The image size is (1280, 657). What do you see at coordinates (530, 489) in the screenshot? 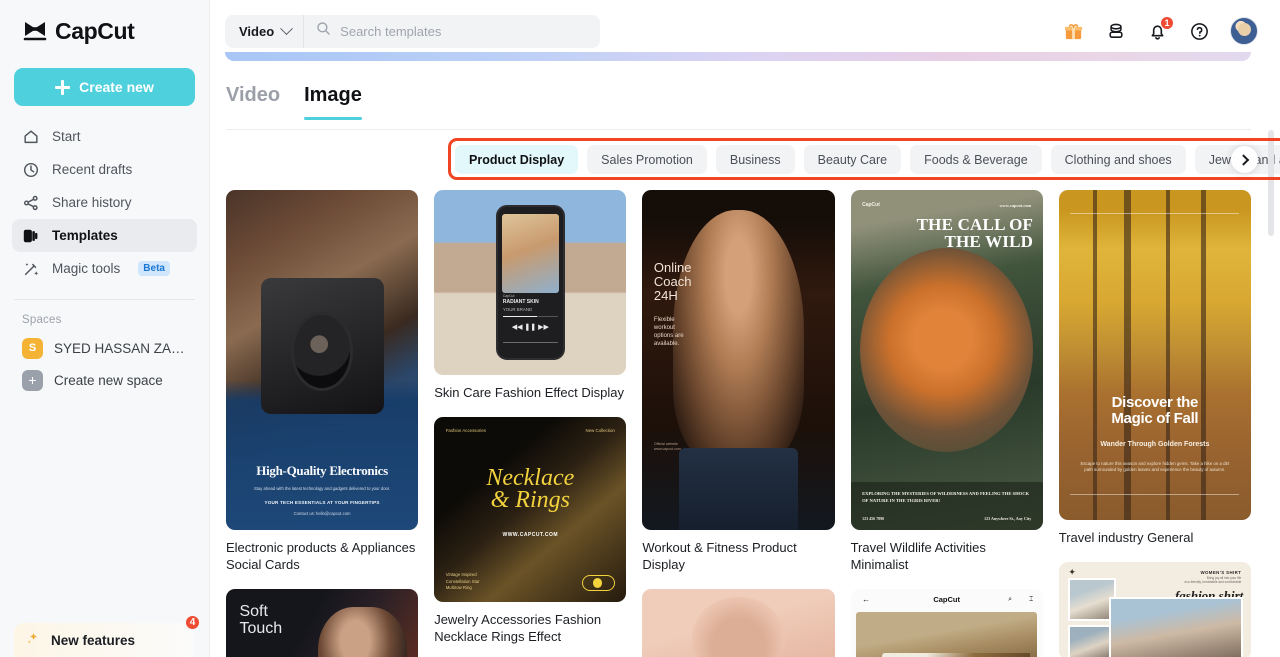
I see `thumb-headline: Necklace & Rings` at bounding box center [530, 489].